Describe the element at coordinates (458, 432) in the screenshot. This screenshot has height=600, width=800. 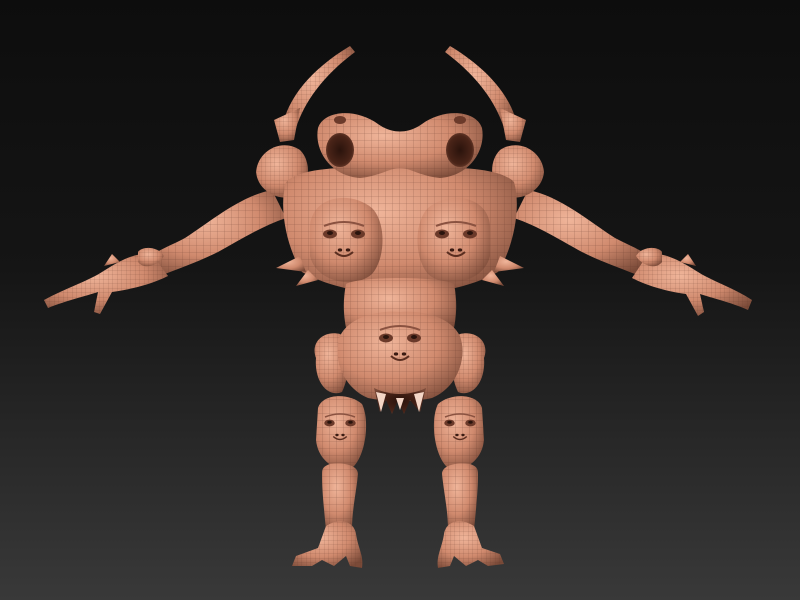
I see `right-thigh` at that location.